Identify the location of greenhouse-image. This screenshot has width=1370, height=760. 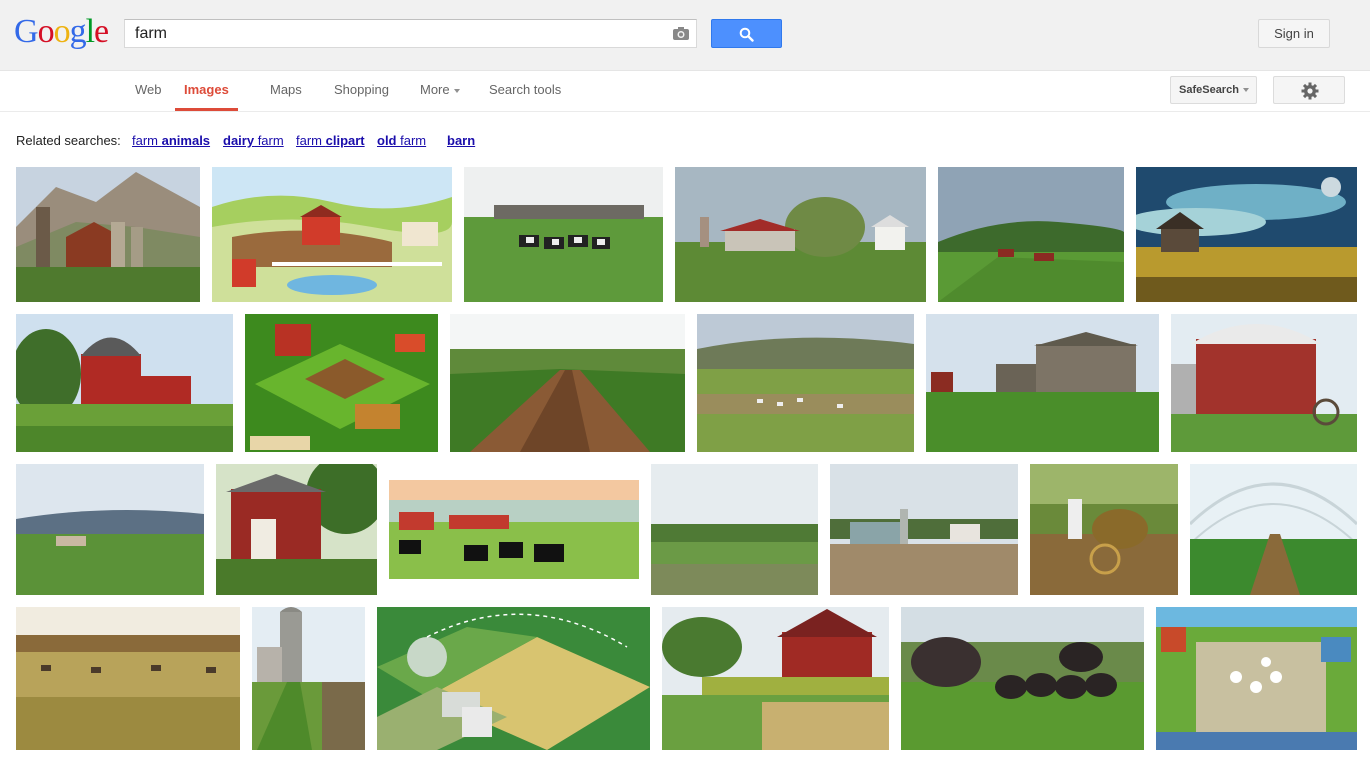
(1273, 529).